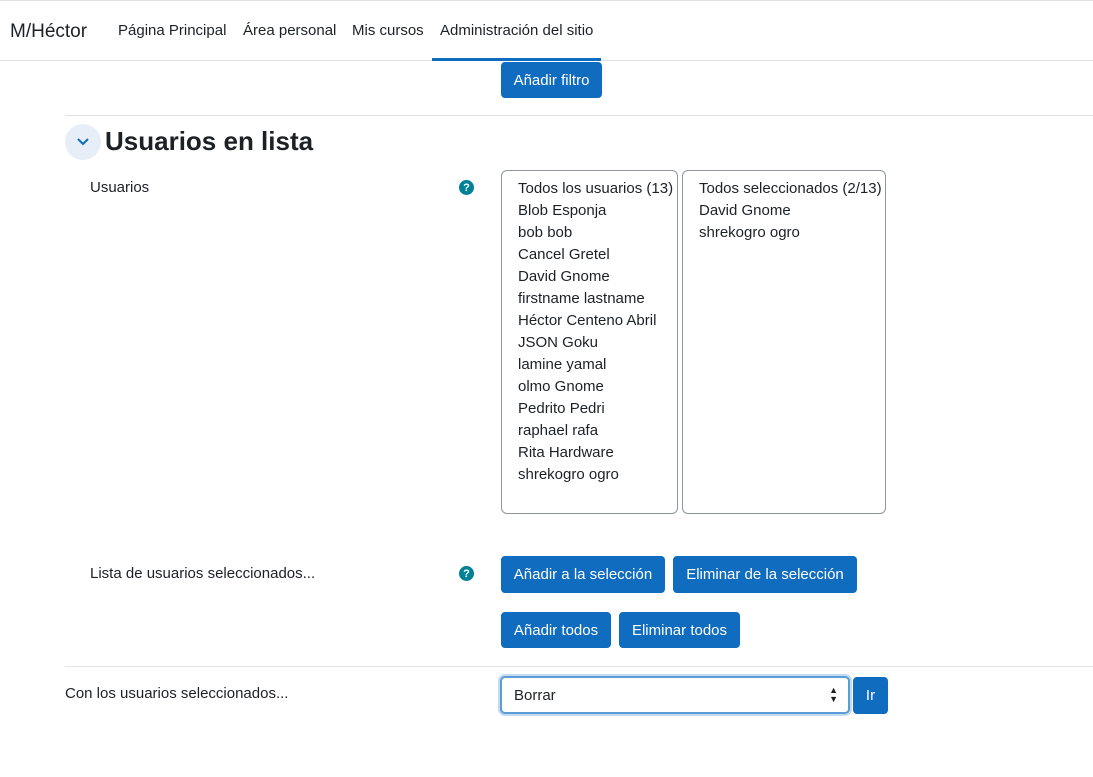 The width and height of the screenshot is (1093, 777). Describe the element at coordinates (583, 574) in the screenshot. I see `add-to-selection-button: Añadir a la selección` at that location.